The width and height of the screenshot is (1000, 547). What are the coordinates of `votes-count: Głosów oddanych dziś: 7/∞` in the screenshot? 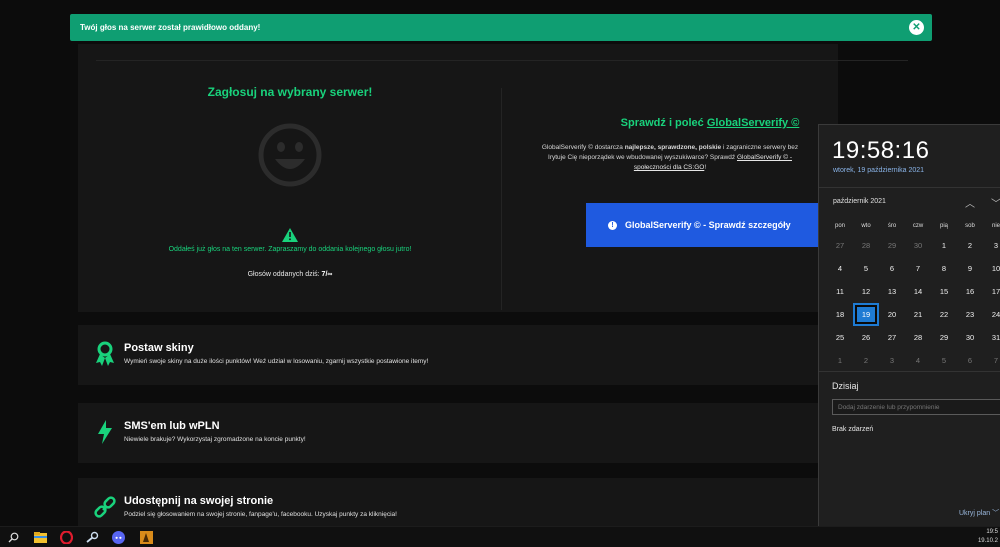 It's located at (290, 274).